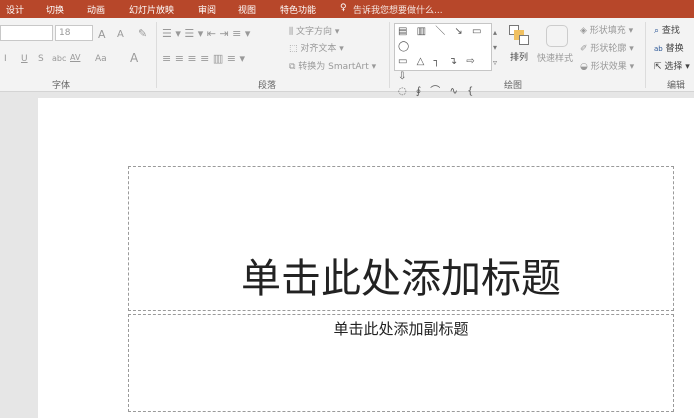 The height and width of the screenshot is (418, 694). I want to click on paragraph-group-label: 段落, so click(267, 86).